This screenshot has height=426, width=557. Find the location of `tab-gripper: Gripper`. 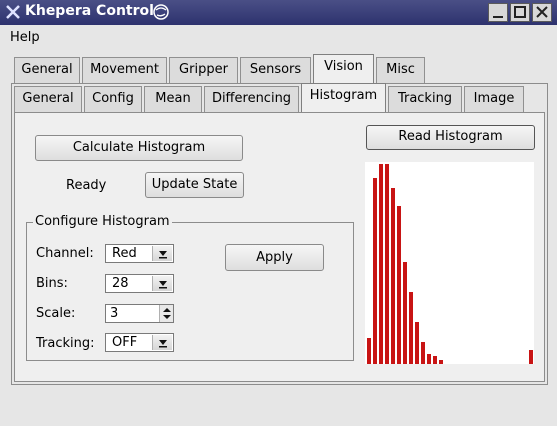

tab-gripper: Gripper is located at coordinates (203, 70).